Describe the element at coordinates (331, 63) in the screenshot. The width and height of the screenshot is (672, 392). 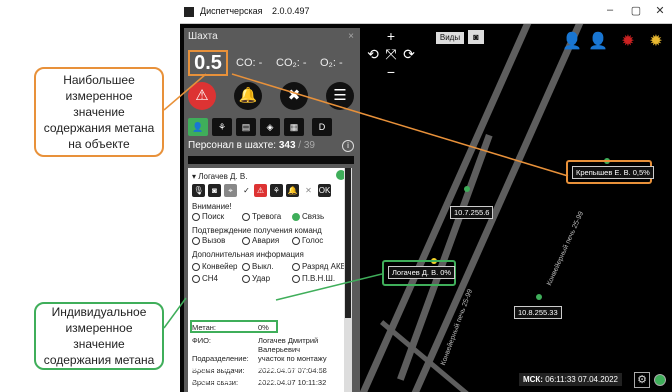
I see `o2-reading: O₂: -` at that location.